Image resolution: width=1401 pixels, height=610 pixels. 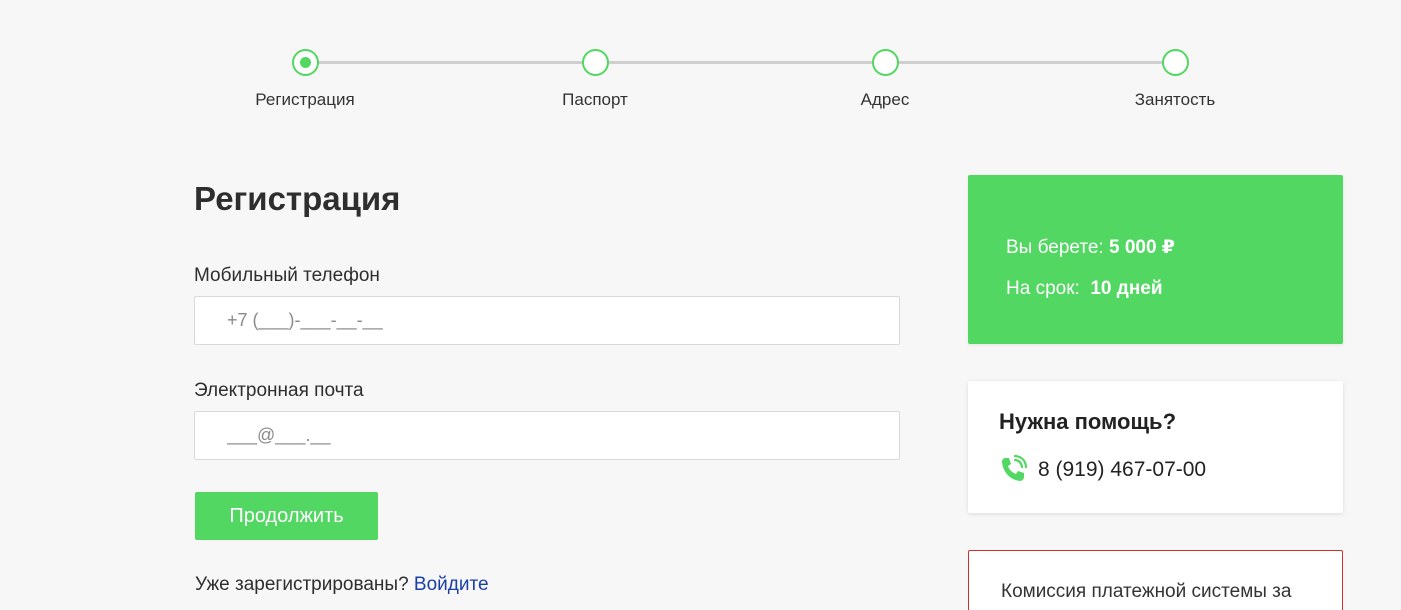 I want to click on help-phone-row: 8 (919) 467-07-00, so click(x=1171, y=470).